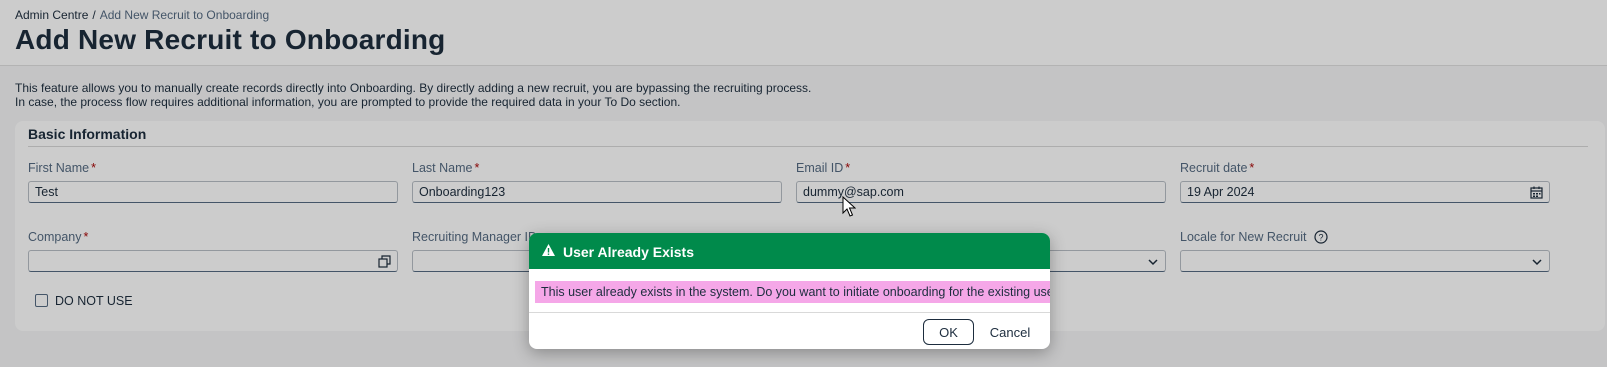  I want to click on warning-icon, so click(548, 250).